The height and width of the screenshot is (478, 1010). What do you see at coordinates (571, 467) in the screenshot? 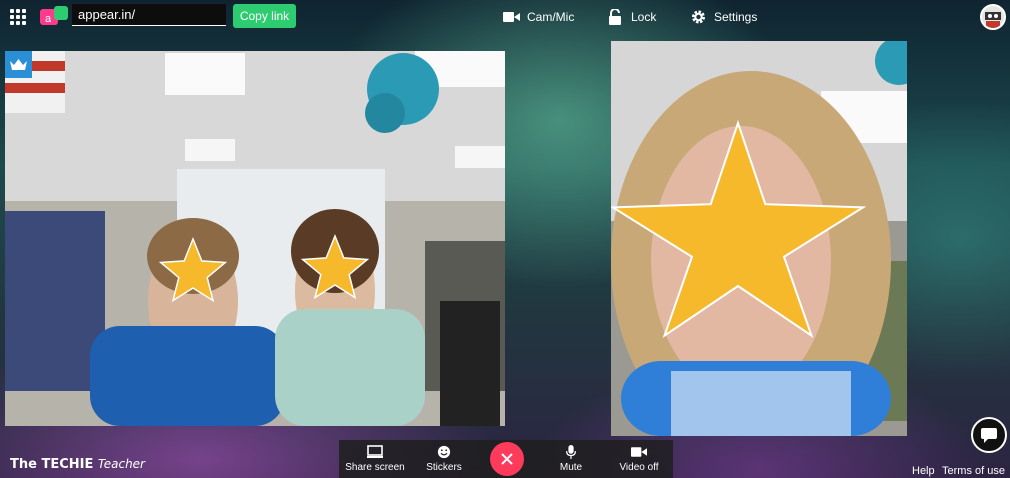
I see `mute-label: Mute` at bounding box center [571, 467].